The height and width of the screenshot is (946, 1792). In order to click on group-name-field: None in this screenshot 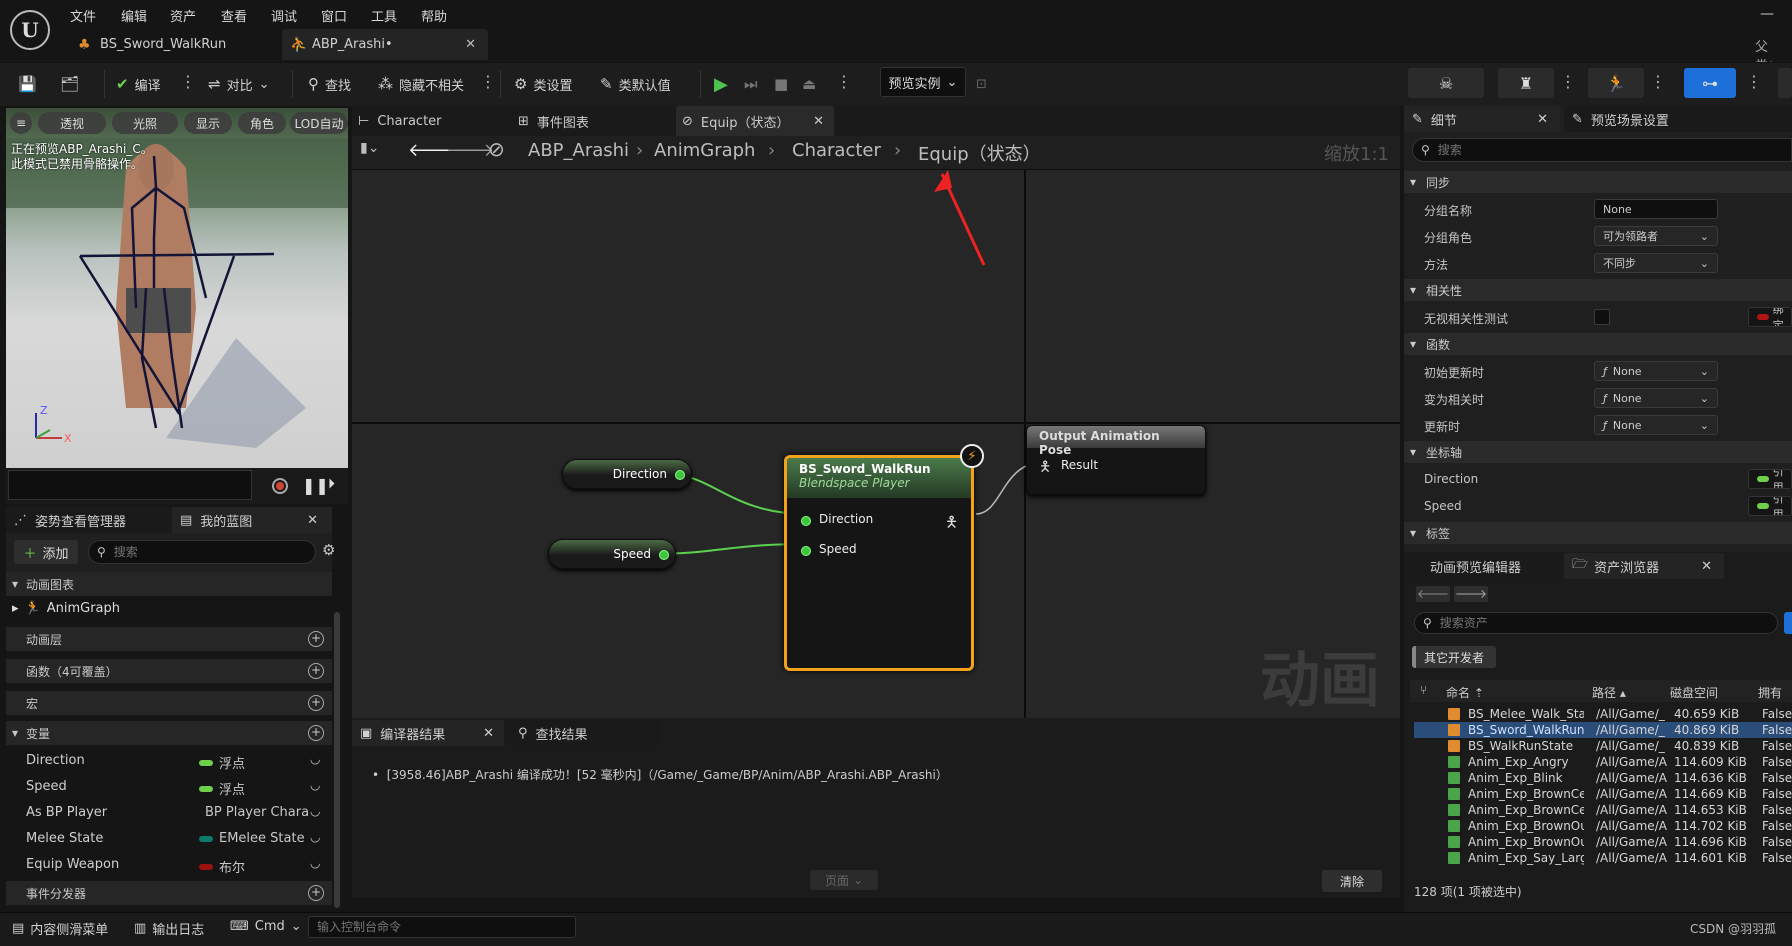, I will do `click(1656, 209)`.